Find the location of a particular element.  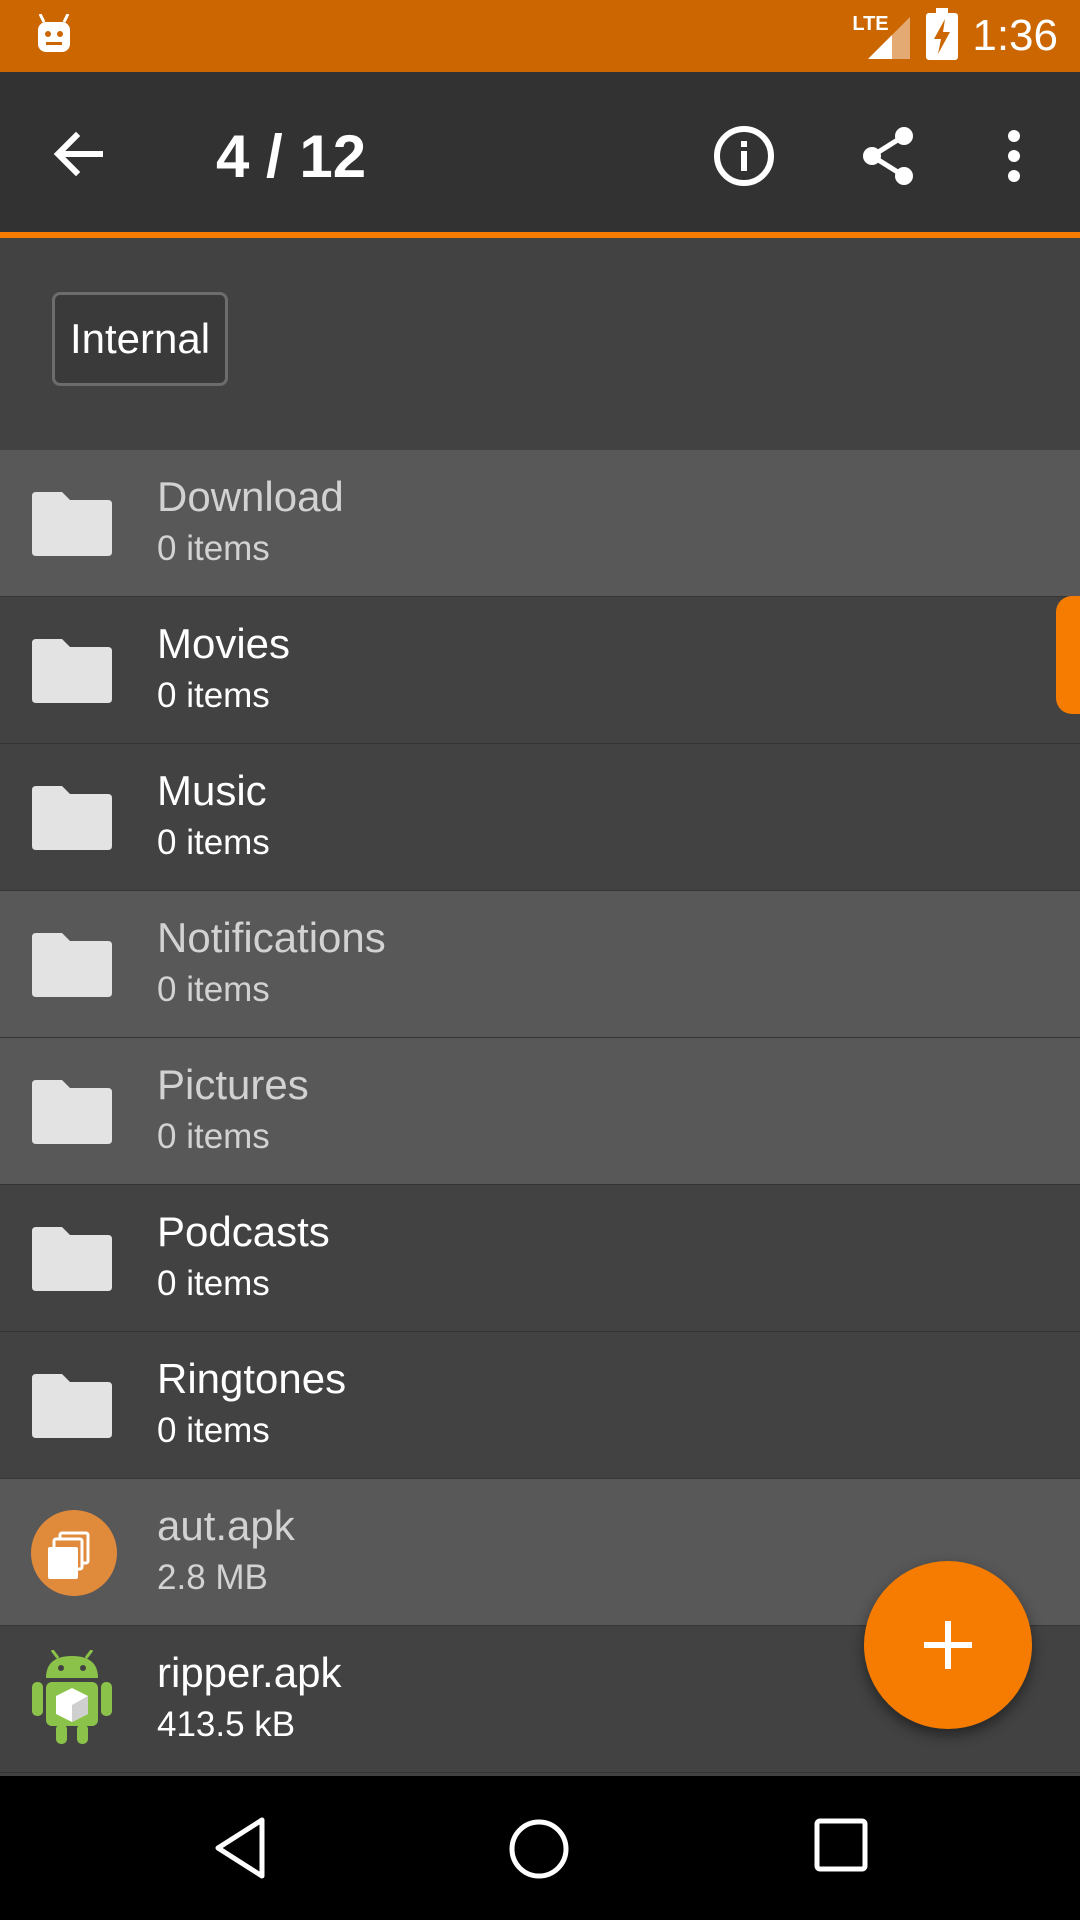

file-name: ripper.apk is located at coordinates (249, 1672).